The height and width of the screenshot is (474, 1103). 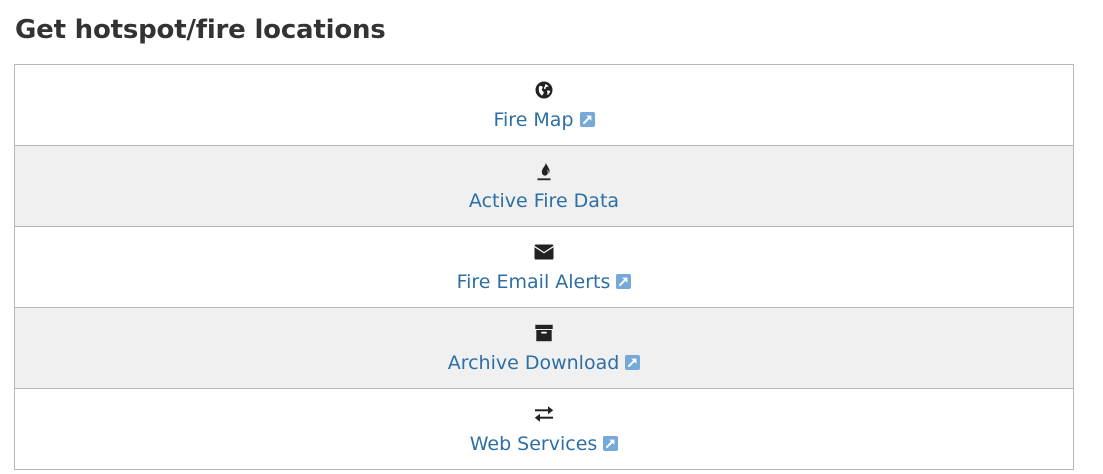 I want to click on fire-icon, so click(x=544, y=171).